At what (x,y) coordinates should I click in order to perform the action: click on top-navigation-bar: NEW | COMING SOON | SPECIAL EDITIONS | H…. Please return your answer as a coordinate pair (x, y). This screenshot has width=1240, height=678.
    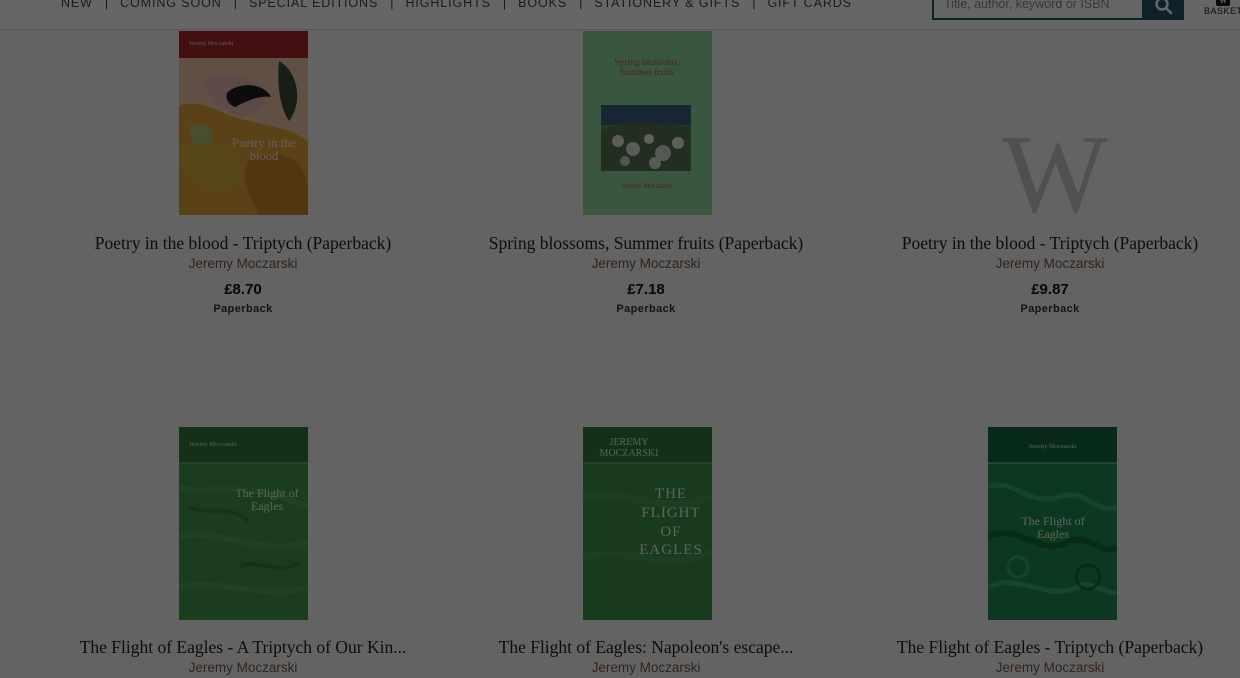
    Looking at the image, I should click on (620, 15).